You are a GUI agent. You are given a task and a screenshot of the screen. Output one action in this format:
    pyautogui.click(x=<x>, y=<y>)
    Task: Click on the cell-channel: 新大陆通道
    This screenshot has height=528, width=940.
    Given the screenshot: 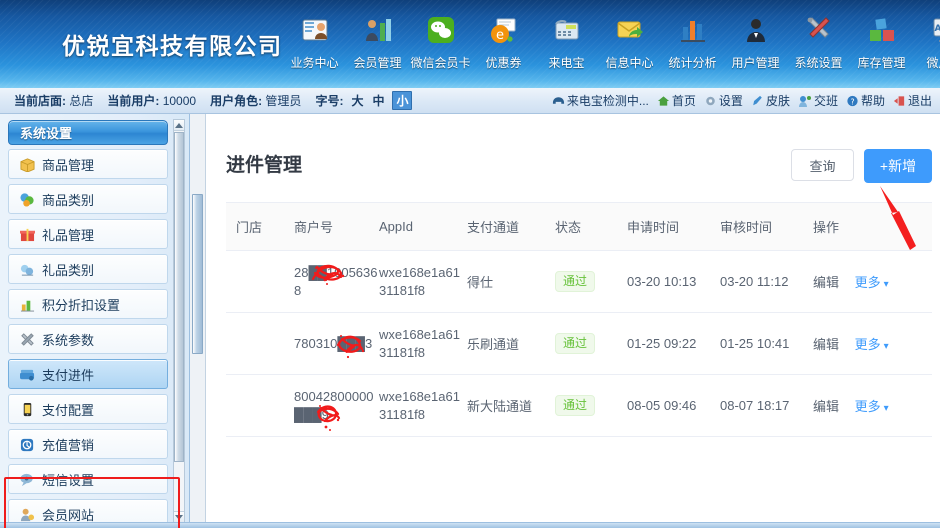 What is the action you would take?
    pyautogui.click(x=511, y=405)
    